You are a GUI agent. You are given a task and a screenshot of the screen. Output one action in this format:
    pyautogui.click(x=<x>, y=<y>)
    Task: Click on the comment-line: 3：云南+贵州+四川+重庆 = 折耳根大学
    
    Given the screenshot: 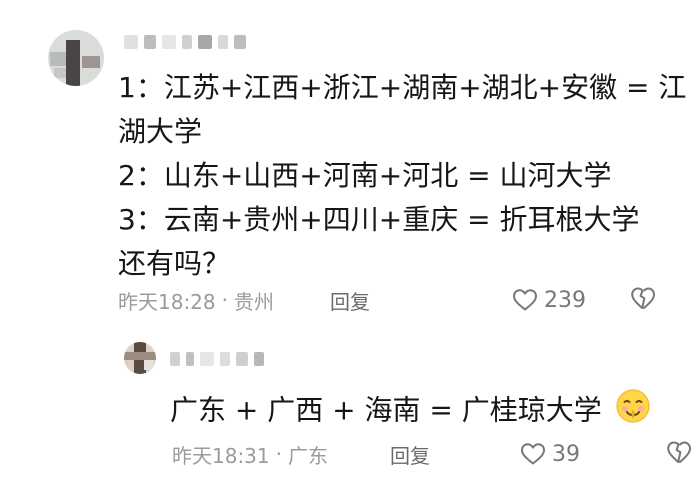 What is the action you would take?
    pyautogui.click(x=379, y=219)
    